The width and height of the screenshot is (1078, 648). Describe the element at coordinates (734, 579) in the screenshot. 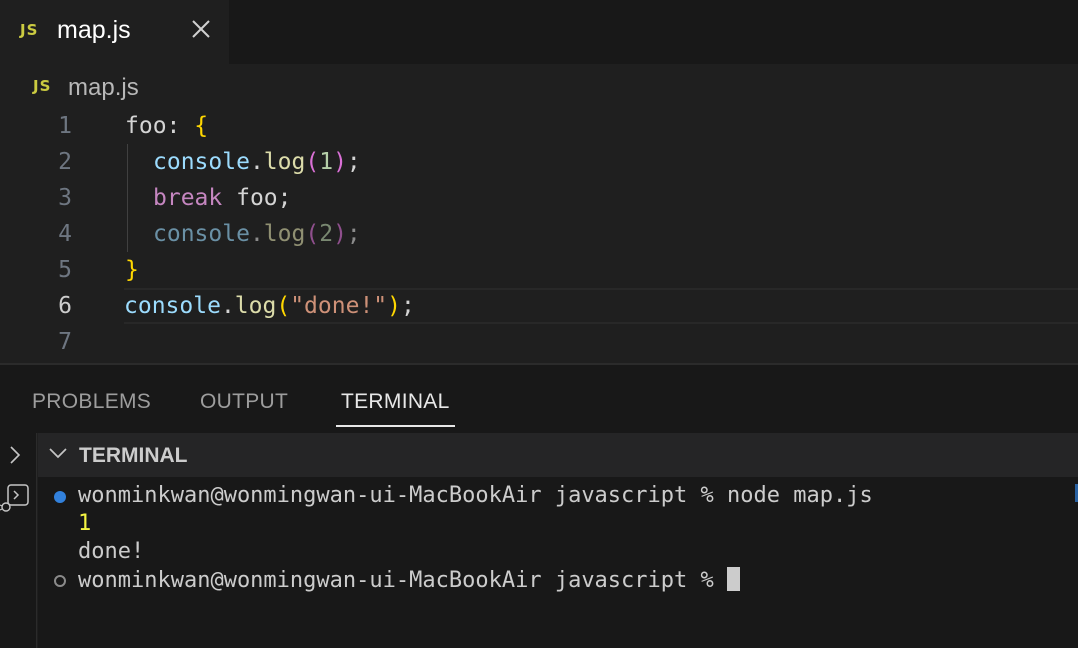

I see `terminal-cursor` at that location.